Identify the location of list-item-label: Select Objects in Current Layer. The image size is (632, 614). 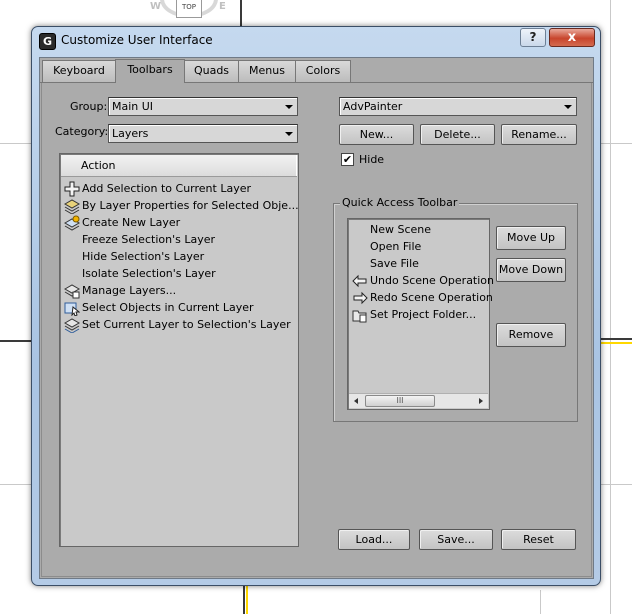
(168, 307).